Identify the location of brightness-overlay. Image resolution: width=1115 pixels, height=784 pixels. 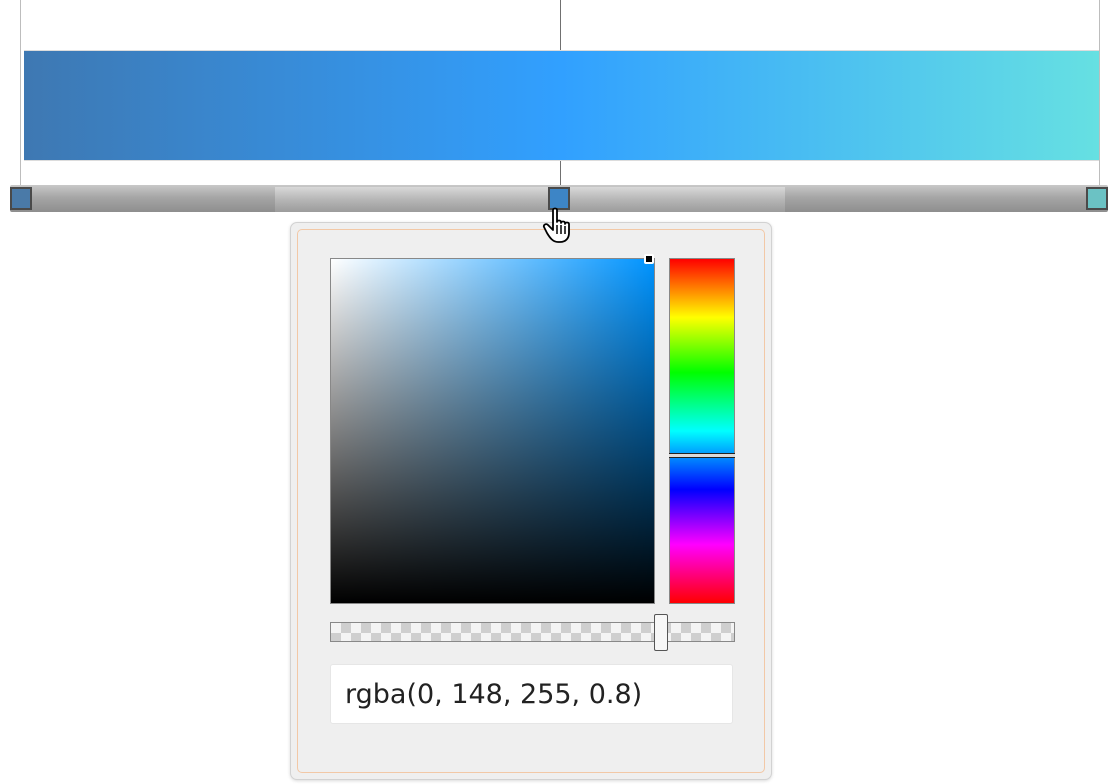
(492, 431).